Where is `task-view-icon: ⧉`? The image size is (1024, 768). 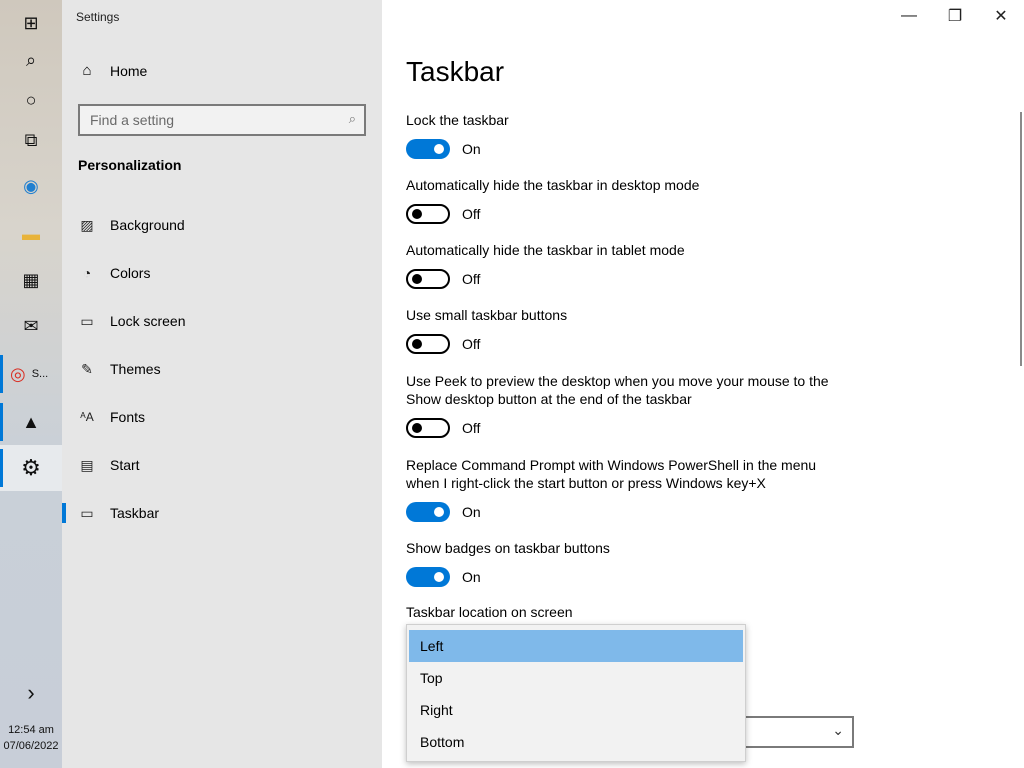
task-view-icon: ⧉ is located at coordinates (31, 140).